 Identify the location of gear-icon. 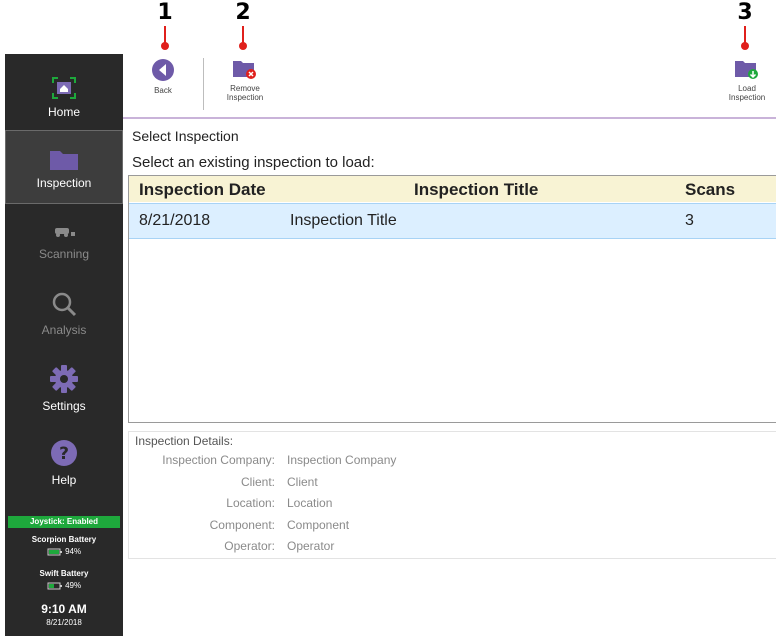
(64, 379).